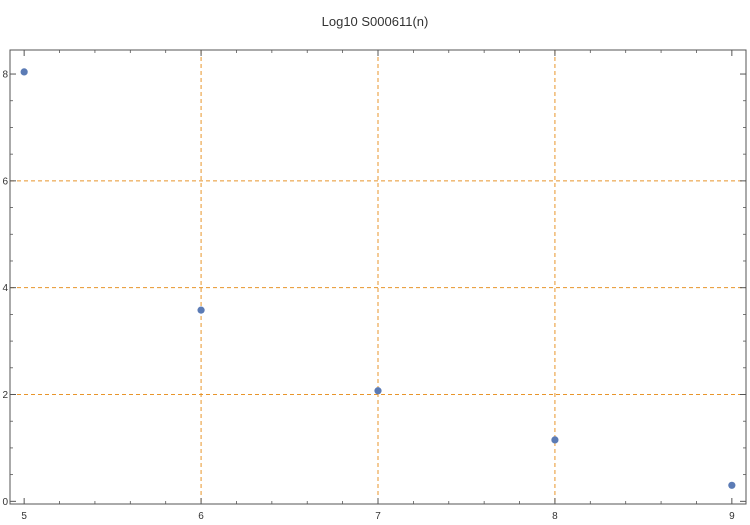 This screenshot has height=525, width=750. I want to click on y-tick-label: 8, so click(5, 75).